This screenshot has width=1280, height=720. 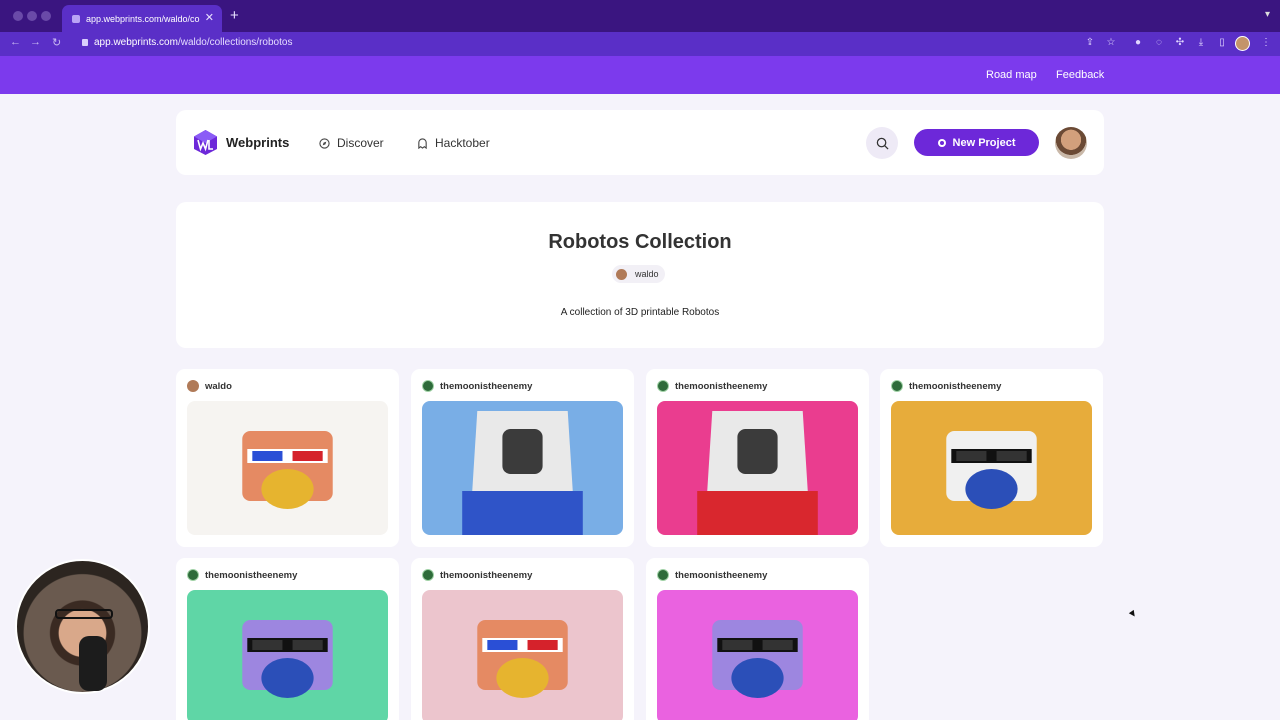 What do you see at coordinates (422, 143) in the screenshot?
I see `ghost-icon` at bounding box center [422, 143].